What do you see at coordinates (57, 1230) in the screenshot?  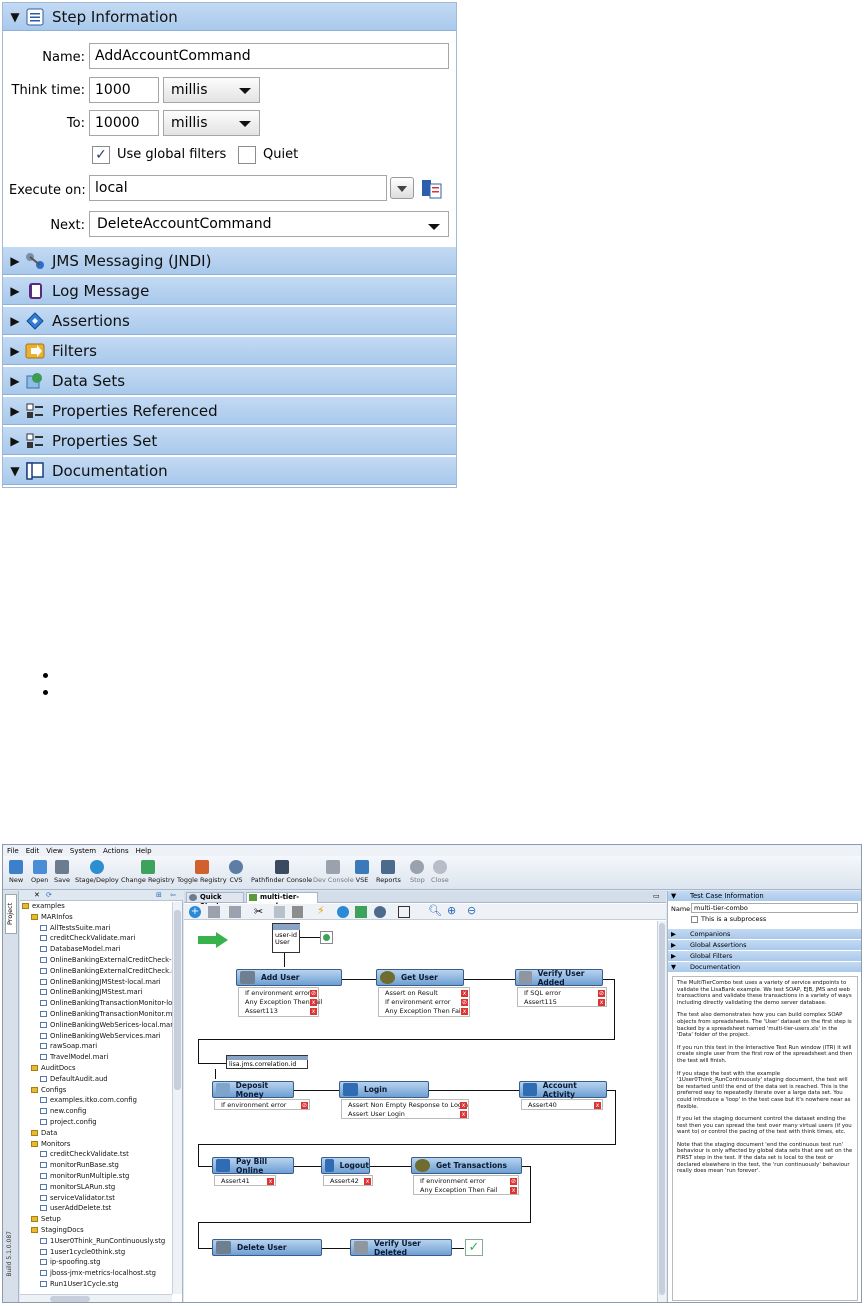 I see `tree-folder: StagingDocs` at bounding box center [57, 1230].